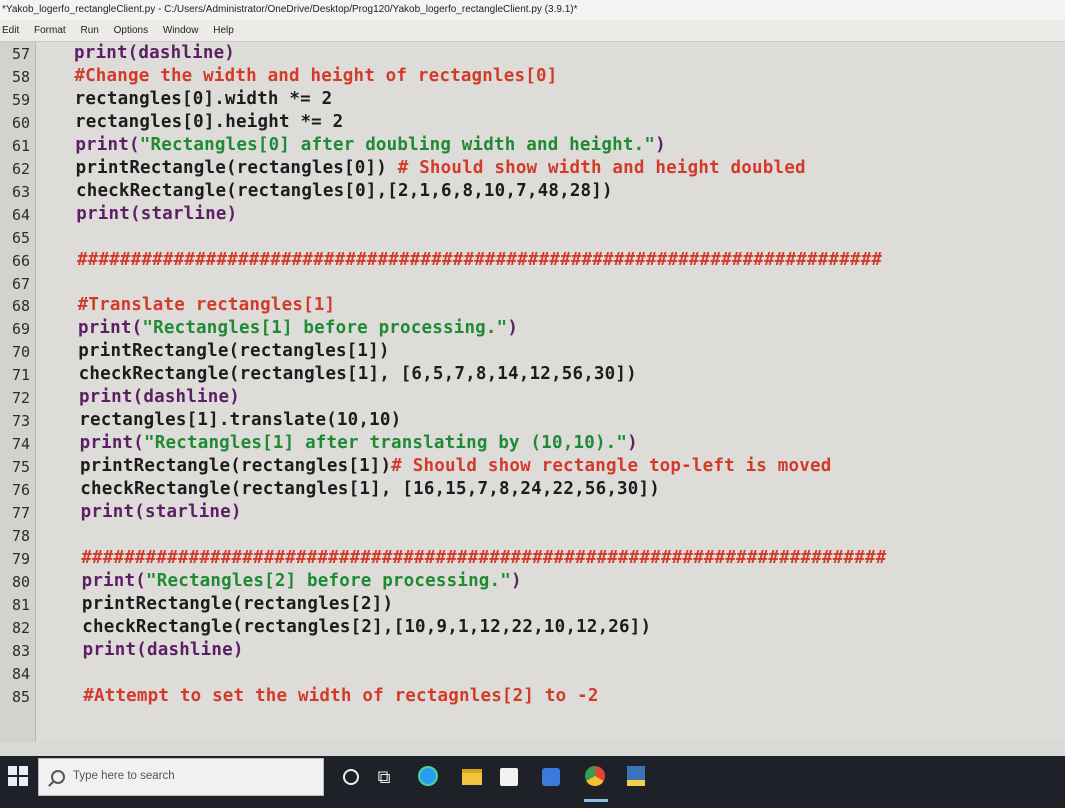  I want to click on code-token: "Rectangles[2] before processing.", so click(329, 580).